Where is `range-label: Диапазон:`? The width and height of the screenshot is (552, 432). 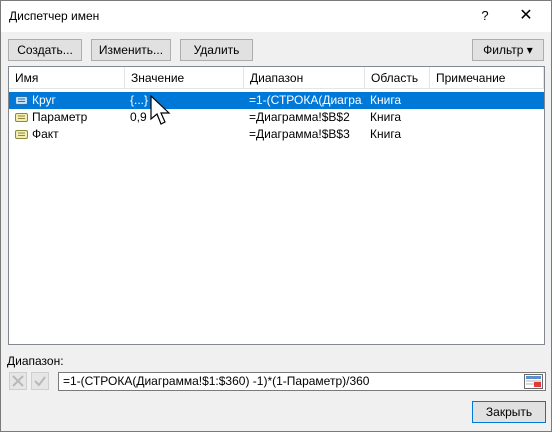
range-label: Диапазон: is located at coordinates (35, 361).